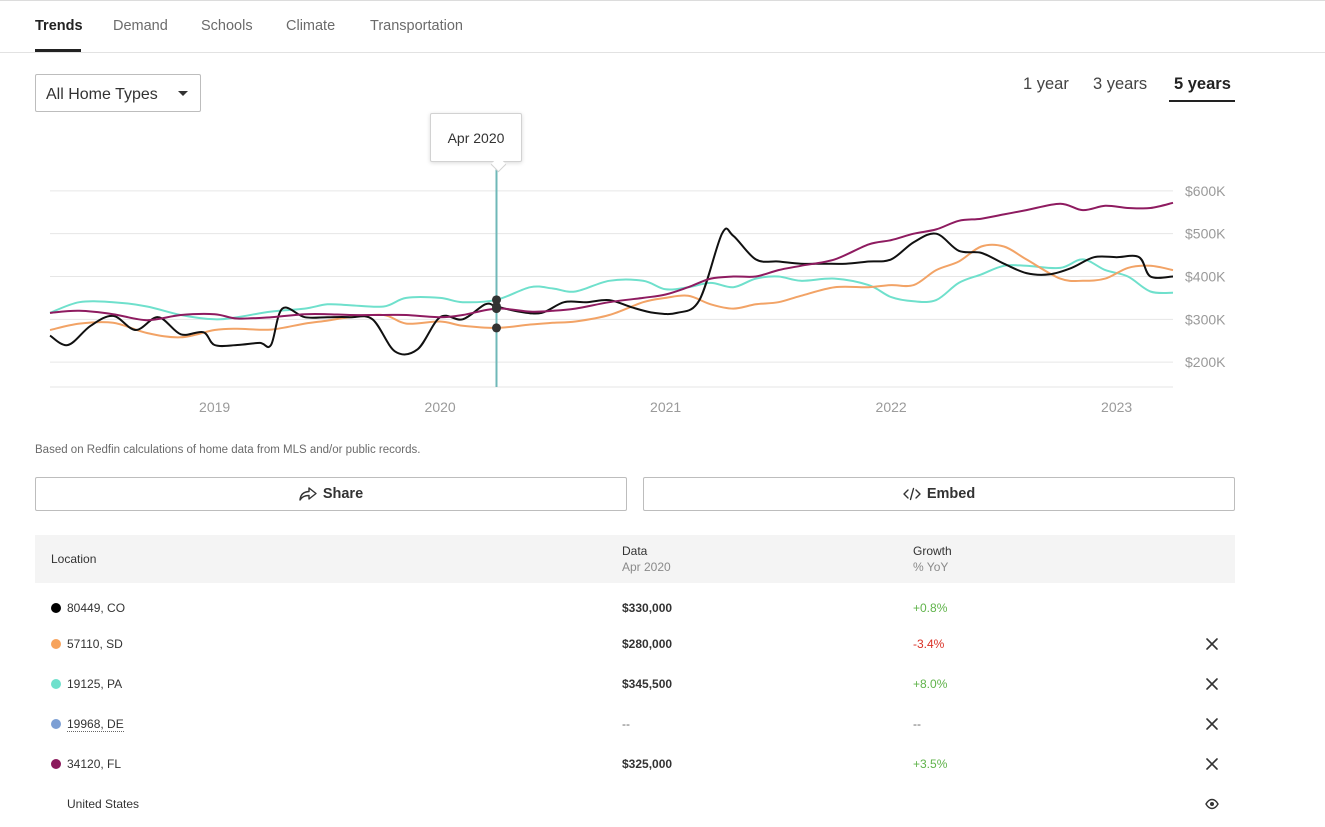 The height and width of the screenshot is (827, 1325). Describe the element at coordinates (476, 138) in the screenshot. I see `tooltip-date: Apr 2020` at that location.